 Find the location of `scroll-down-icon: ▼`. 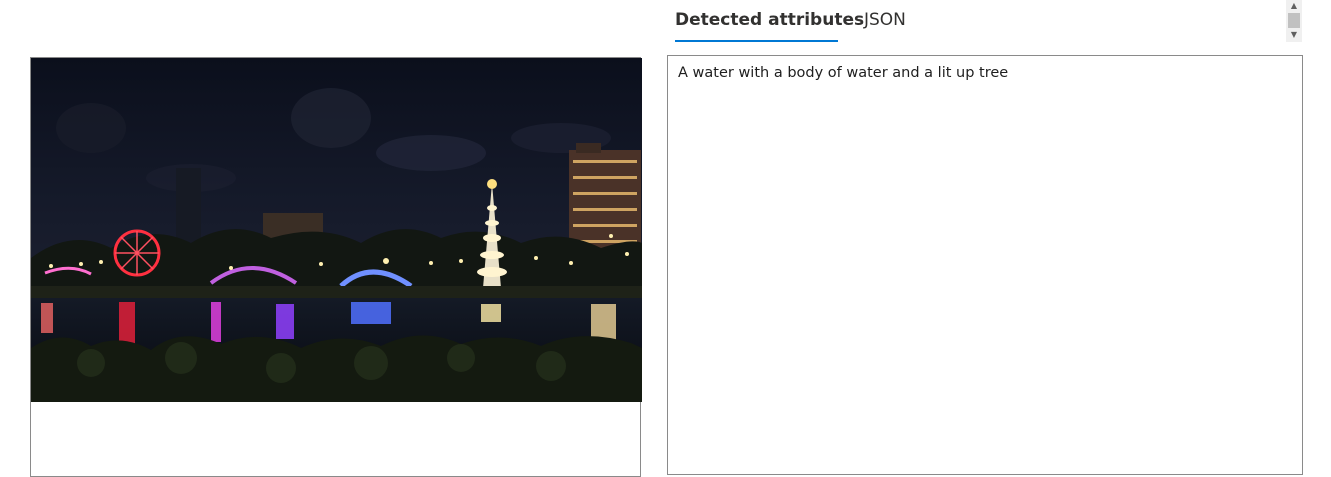

scroll-down-icon: ▼ is located at coordinates (1294, 35).